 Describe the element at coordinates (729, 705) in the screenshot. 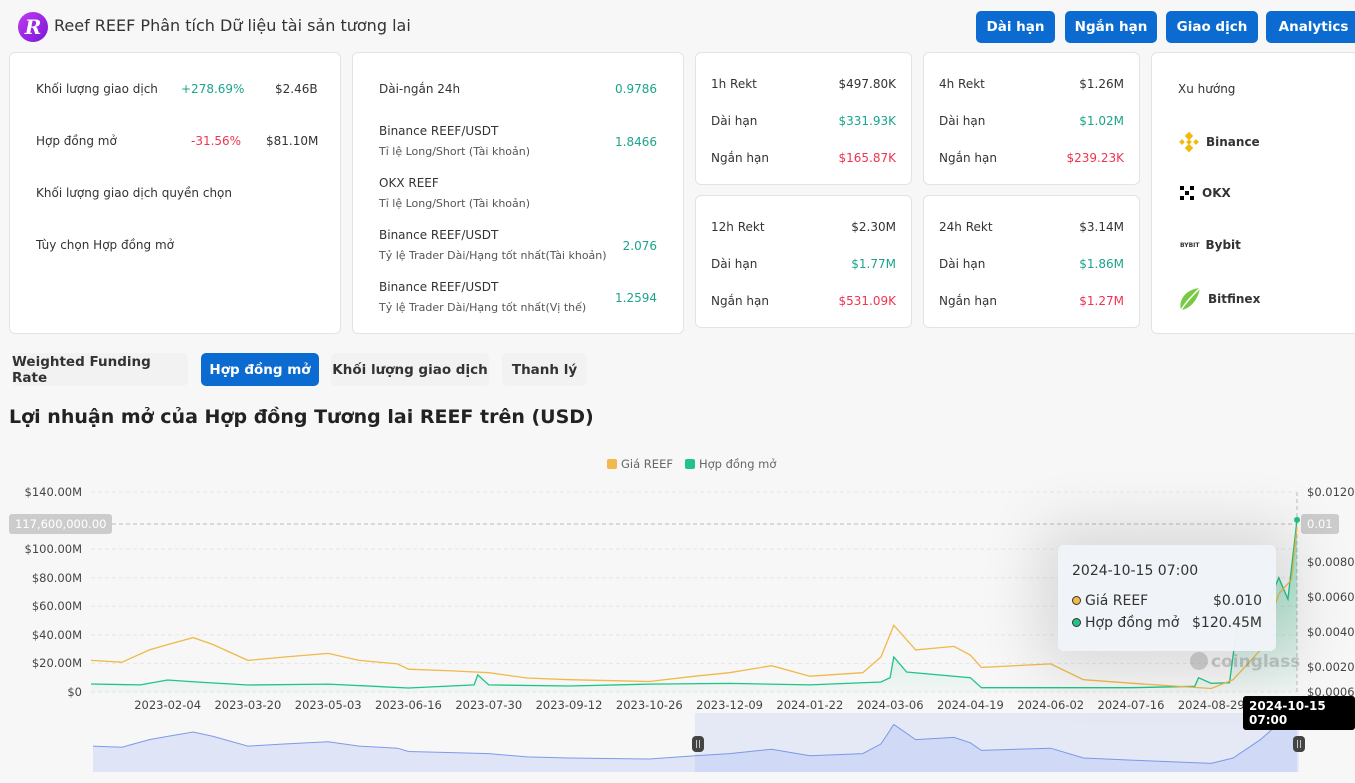

I see `x-tick: 2023-12-09` at that location.